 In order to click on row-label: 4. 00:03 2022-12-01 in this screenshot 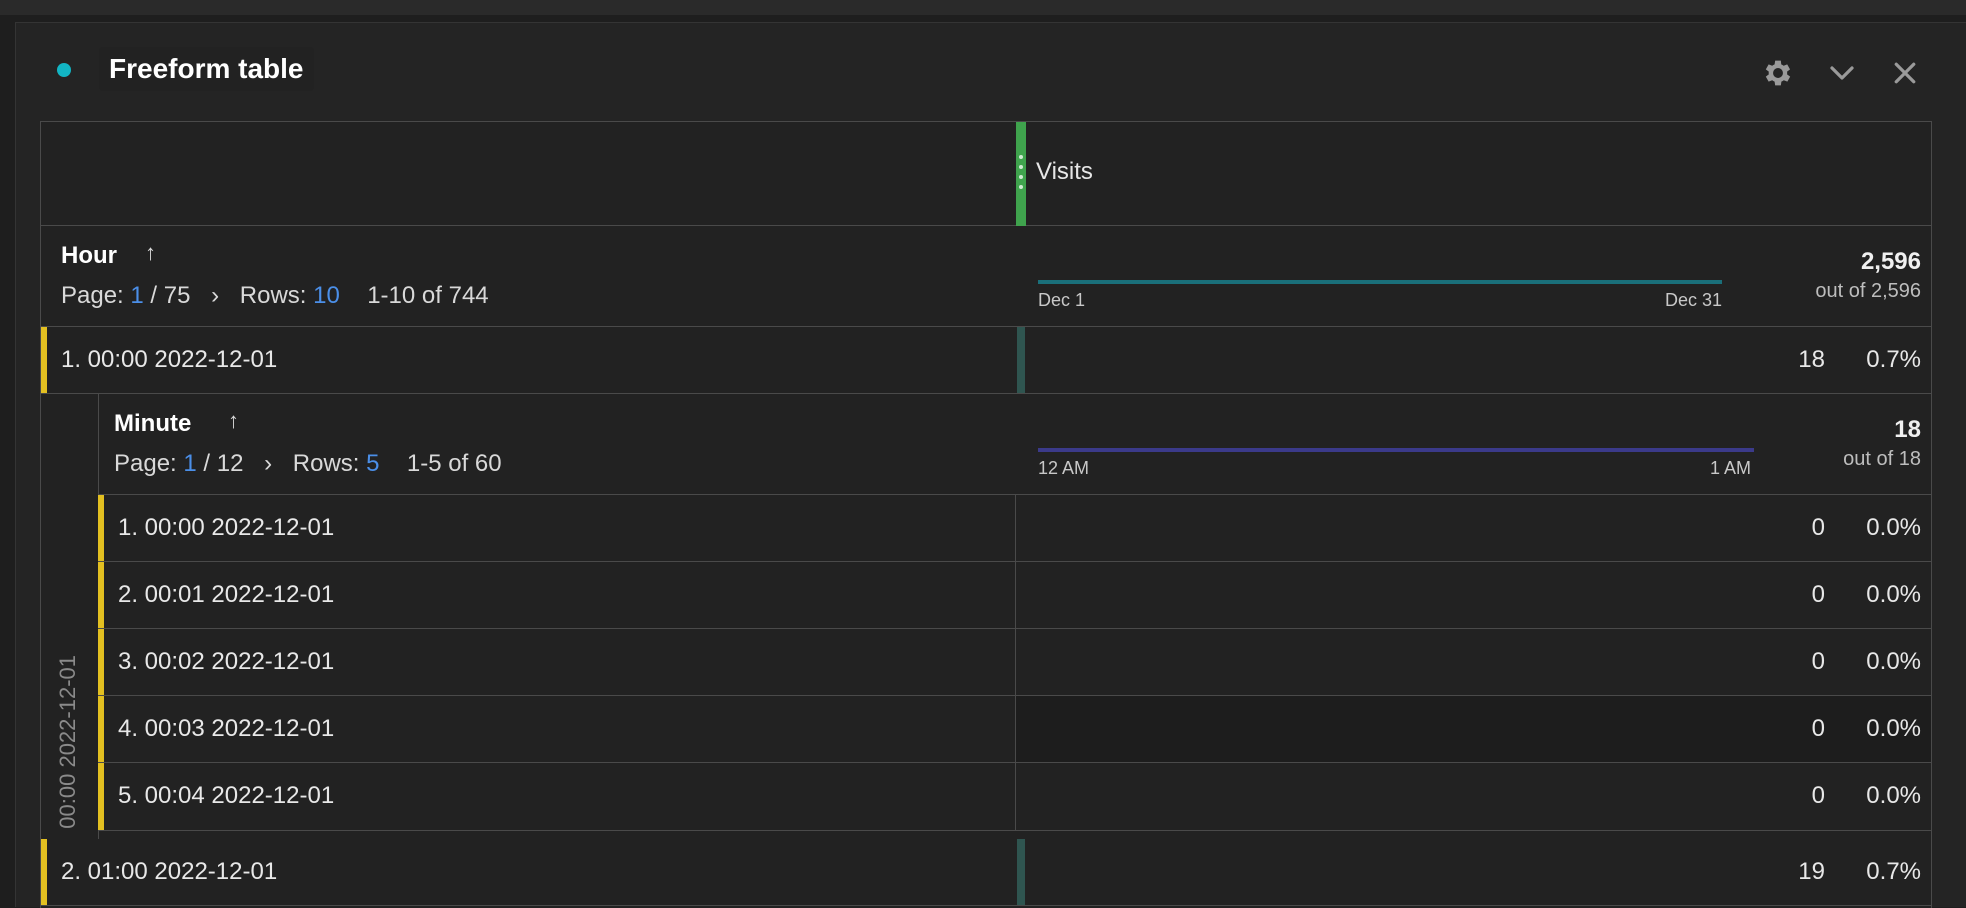, I will do `click(226, 729)`.